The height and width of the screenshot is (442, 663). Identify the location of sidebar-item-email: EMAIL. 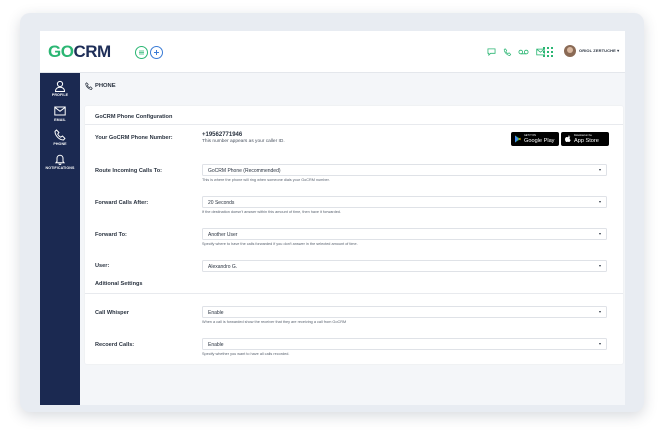
(60, 113).